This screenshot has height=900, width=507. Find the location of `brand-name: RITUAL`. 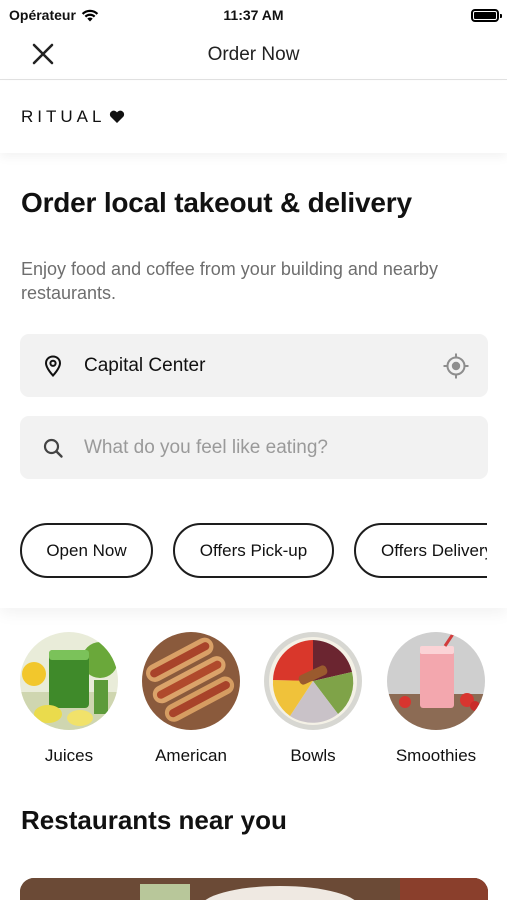

brand-name: RITUAL is located at coordinates (63, 116).